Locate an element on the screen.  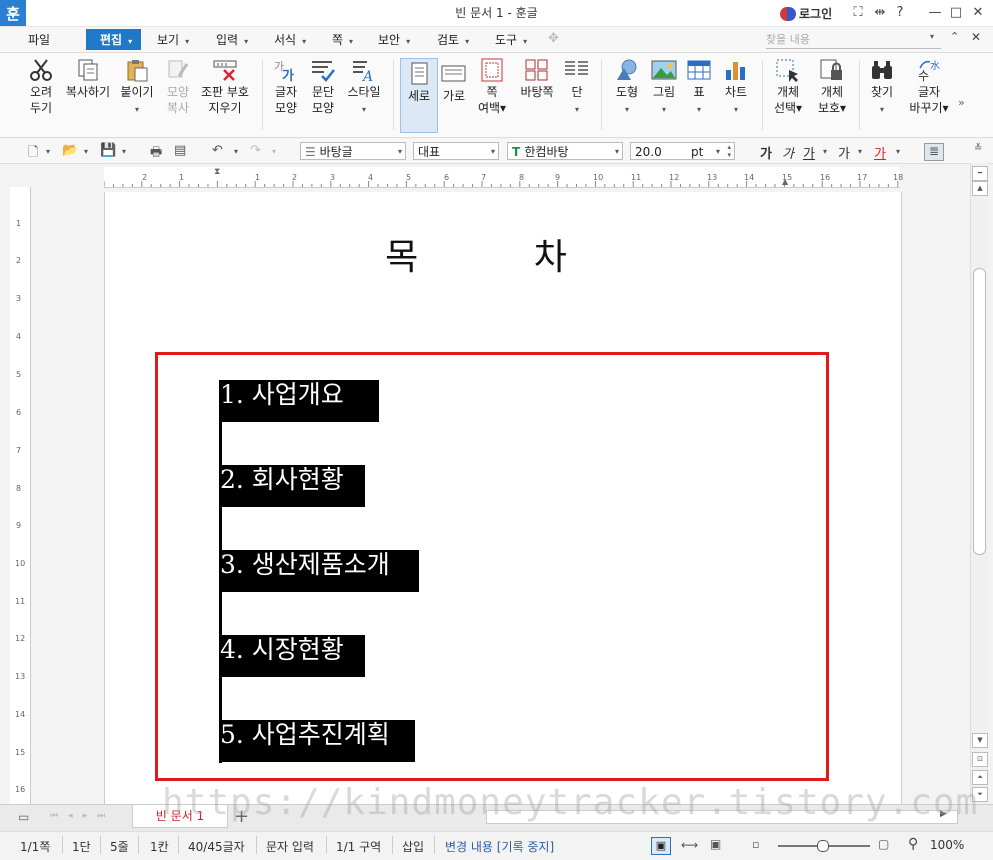
menu-security: 보안 ▾ is located at coordinates (394, 39).